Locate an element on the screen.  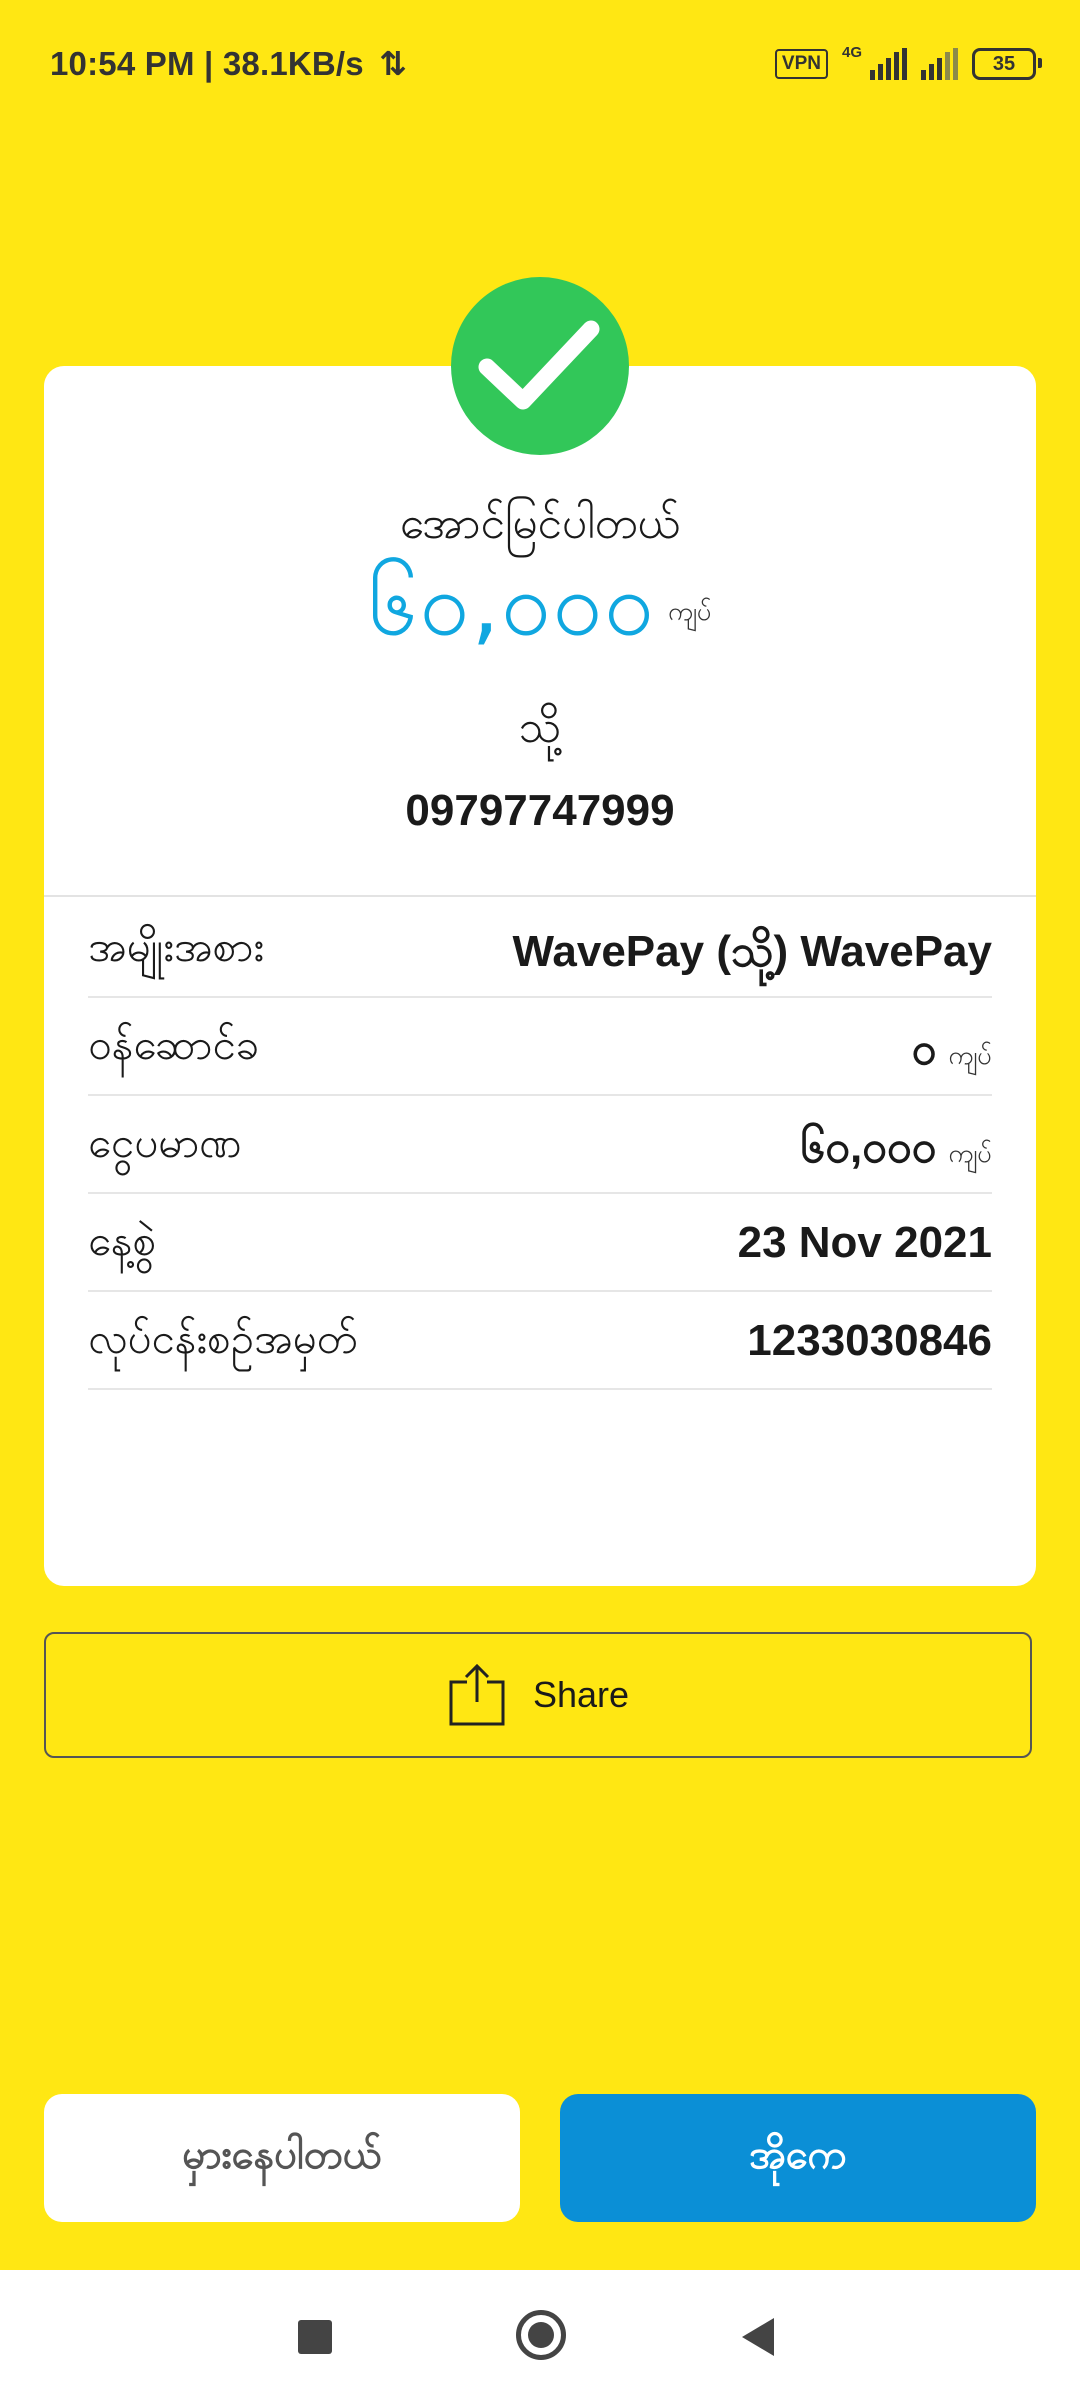
to-label: သို့ is located at coordinates (540, 727).